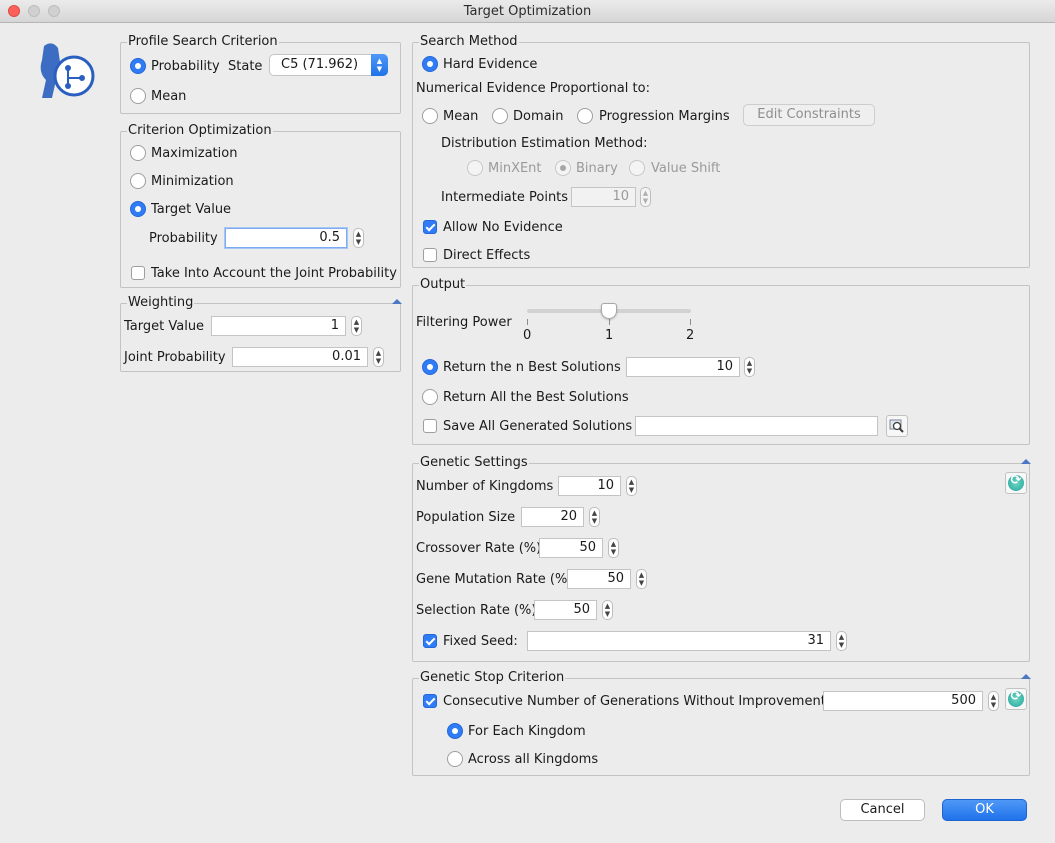 This screenshot has width=1055, height=843. Describe the element at coordinates (492, 678) in the screenshot. I see `stop-criterion-title: Genetic Stop Criterion` at that location.